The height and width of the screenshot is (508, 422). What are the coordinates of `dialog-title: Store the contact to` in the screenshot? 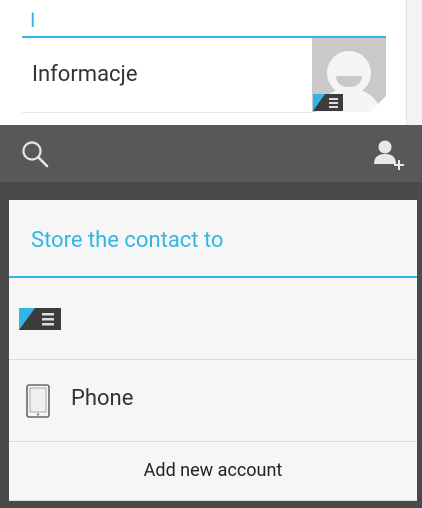 It's located at (127, 240).